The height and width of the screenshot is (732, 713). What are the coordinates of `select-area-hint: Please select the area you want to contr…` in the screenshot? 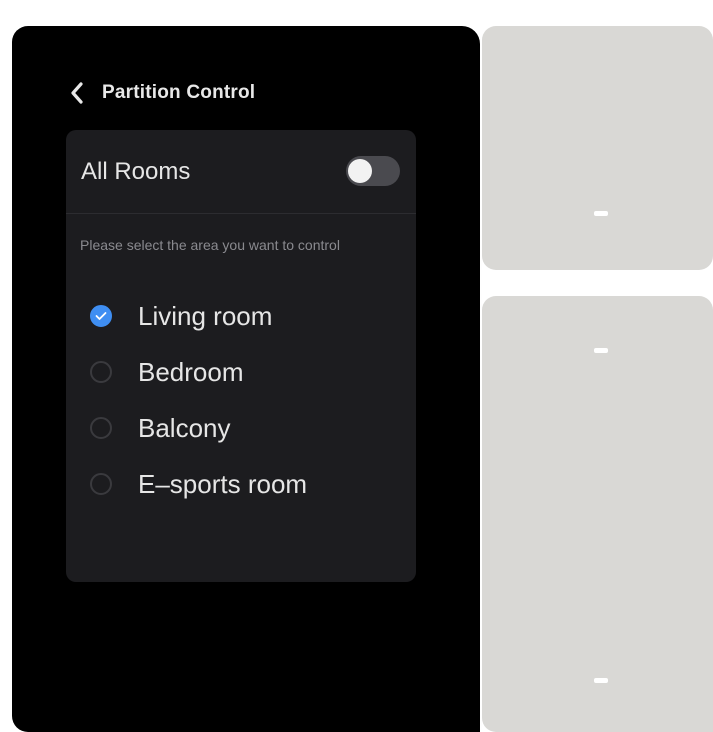 It's located at (210, 245).